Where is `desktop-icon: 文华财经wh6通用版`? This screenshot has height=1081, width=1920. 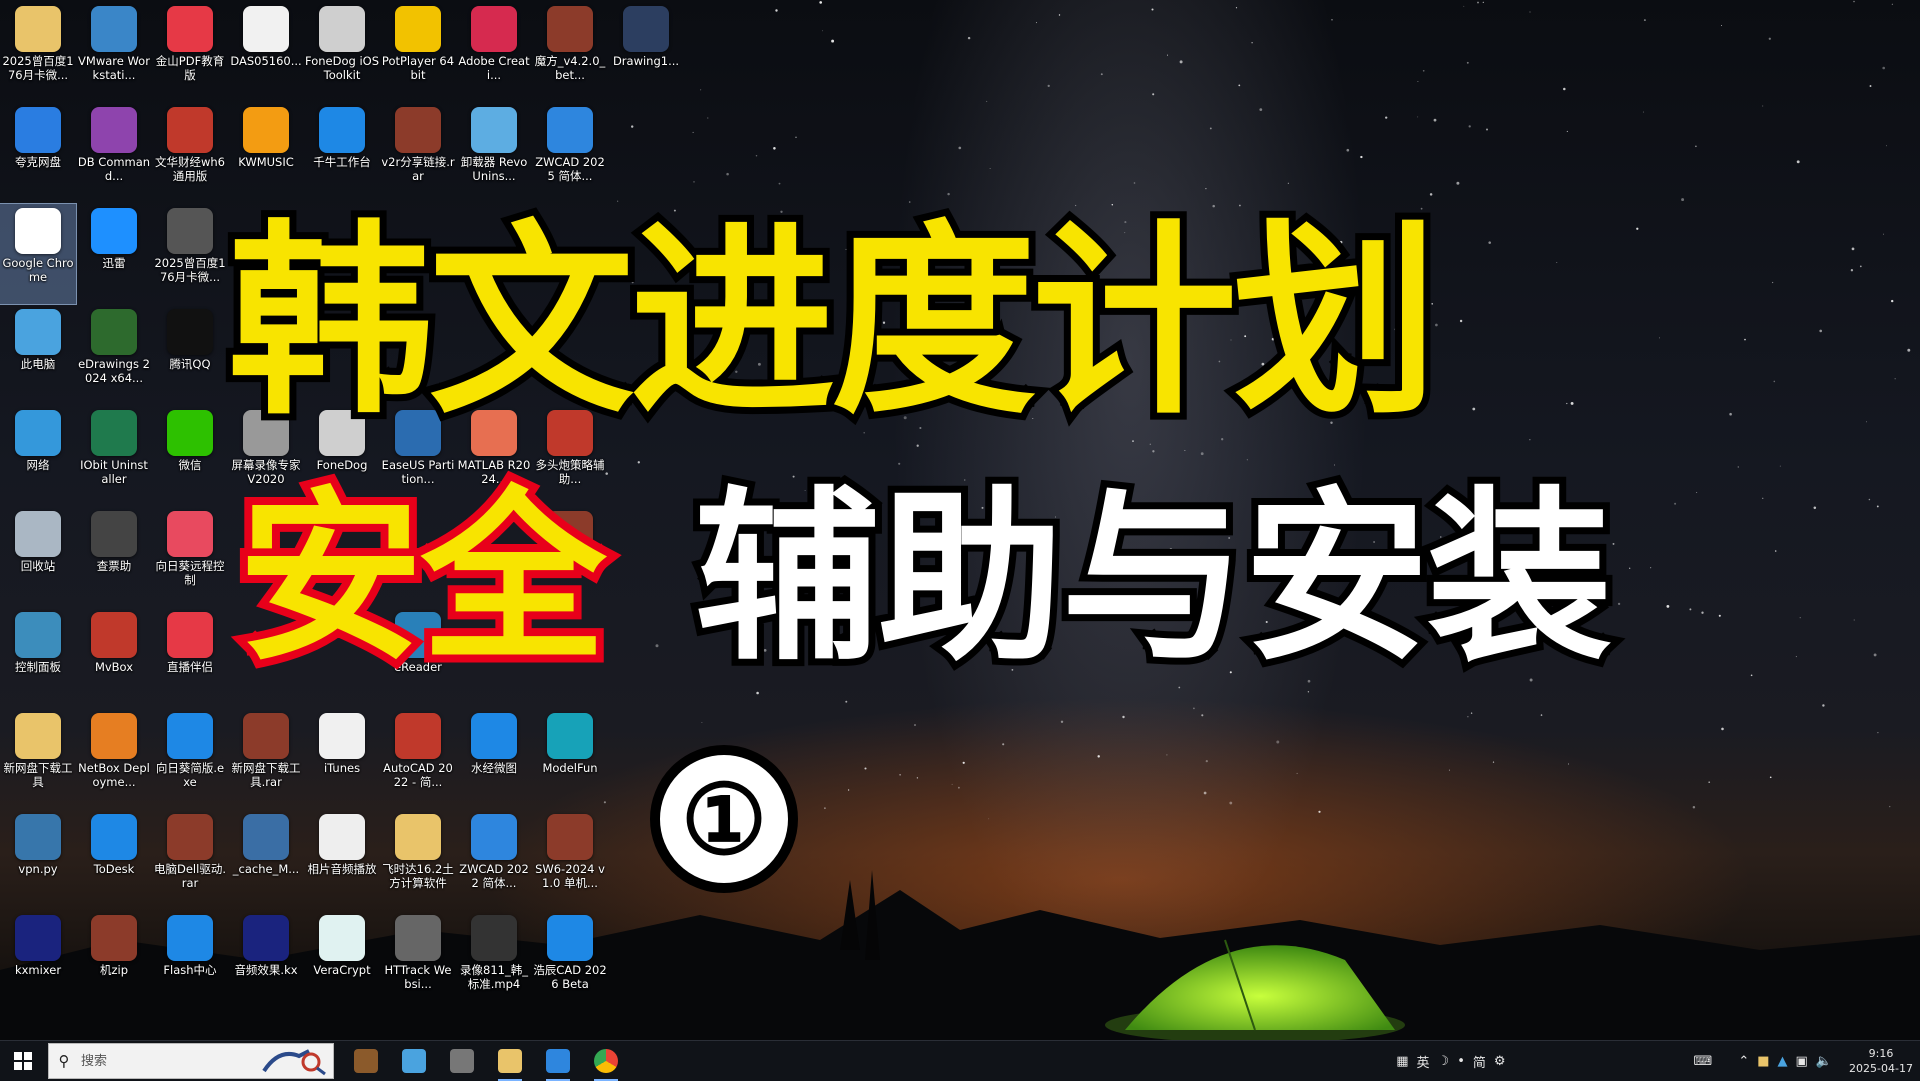 desktop-icon: 文华财经wh6通用版 is located at coordinates (190, 153).